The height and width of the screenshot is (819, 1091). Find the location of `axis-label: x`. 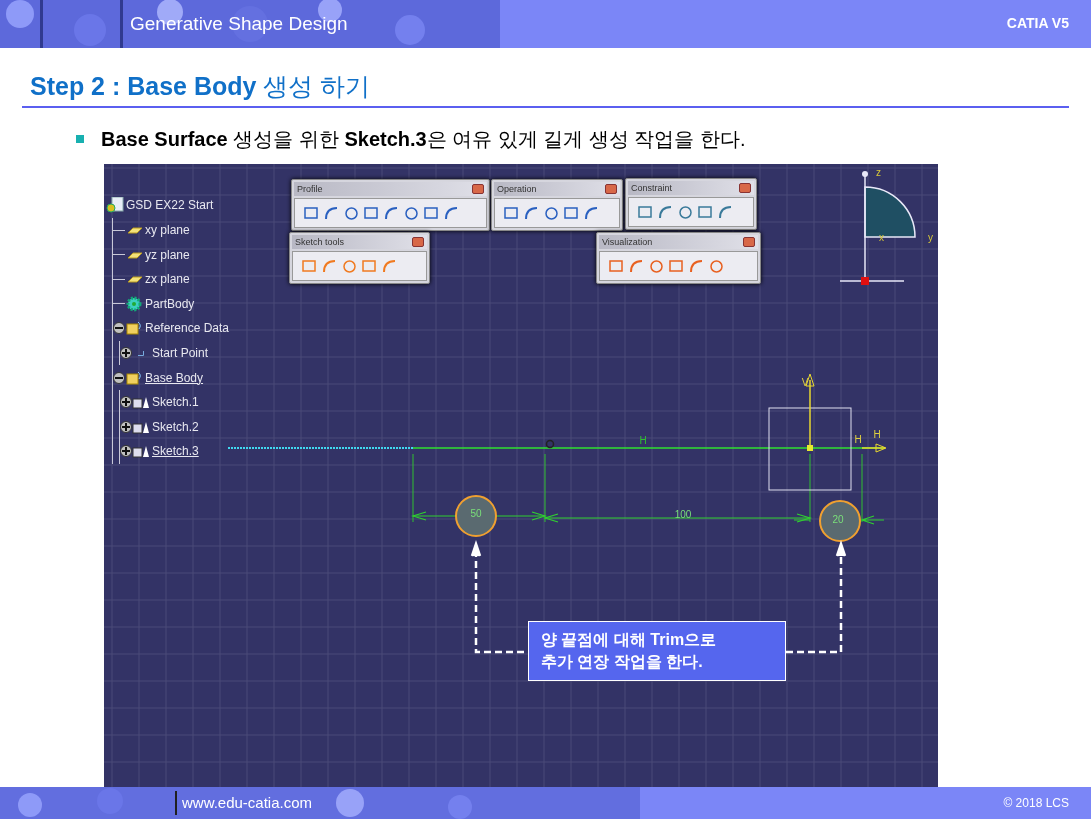

axis-label: x is located at coordinates (881, 238).